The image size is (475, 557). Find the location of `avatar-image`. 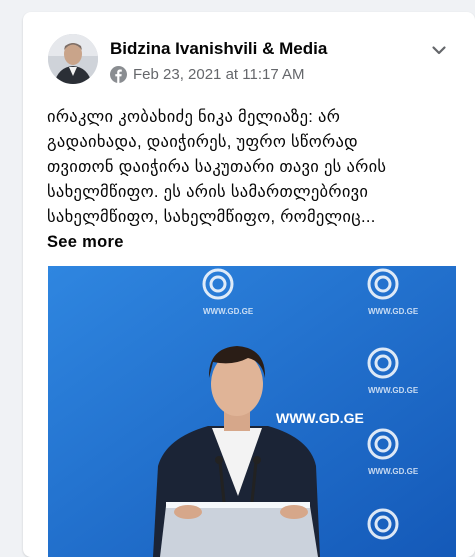

avatar-image is located at coordinates (73, 59).